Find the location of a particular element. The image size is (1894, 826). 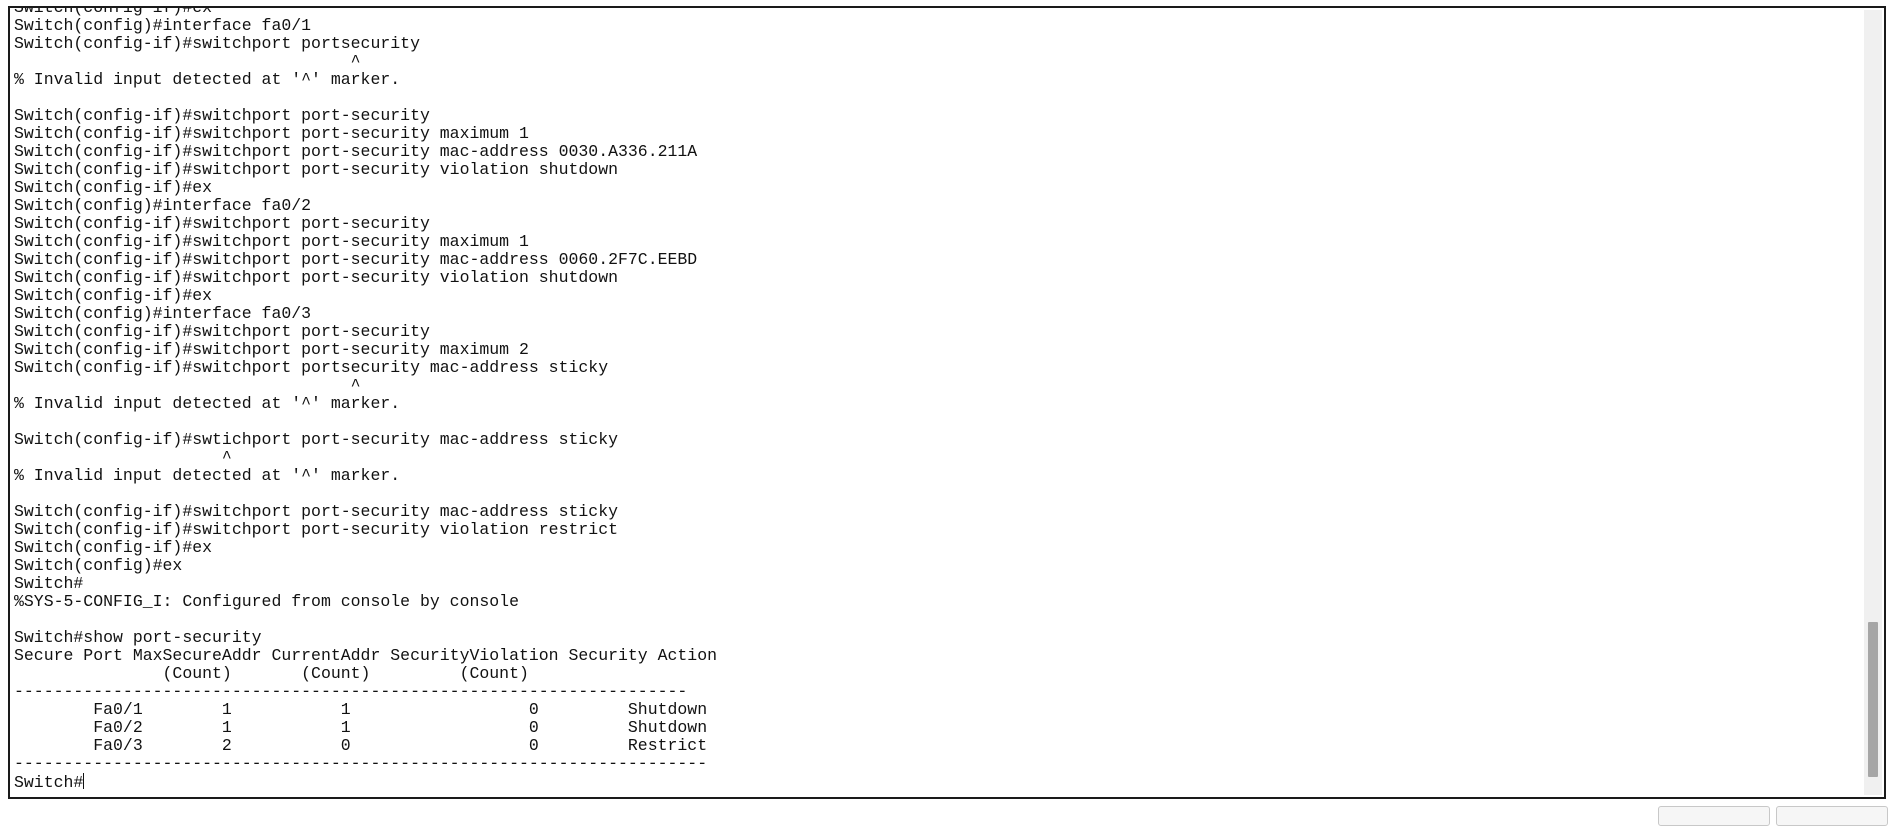

terminal-line: Switch#show port-security is located at coordinates (138, 638).